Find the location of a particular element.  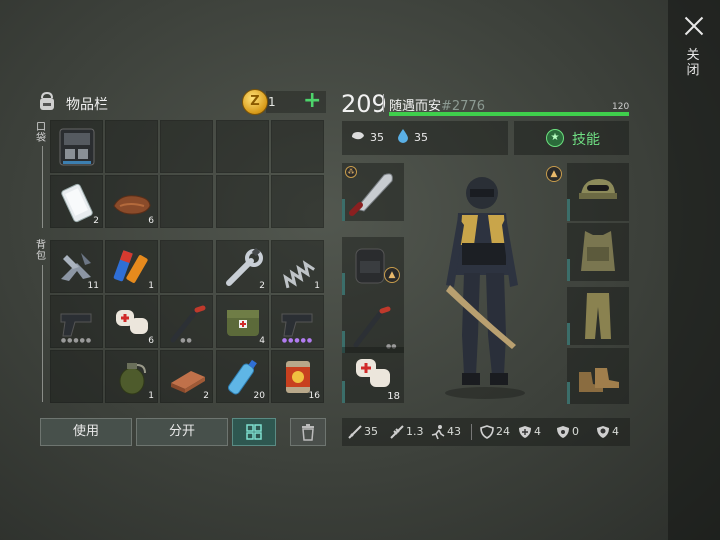

close-label: 关闭 is located at coordinates (693, 63).